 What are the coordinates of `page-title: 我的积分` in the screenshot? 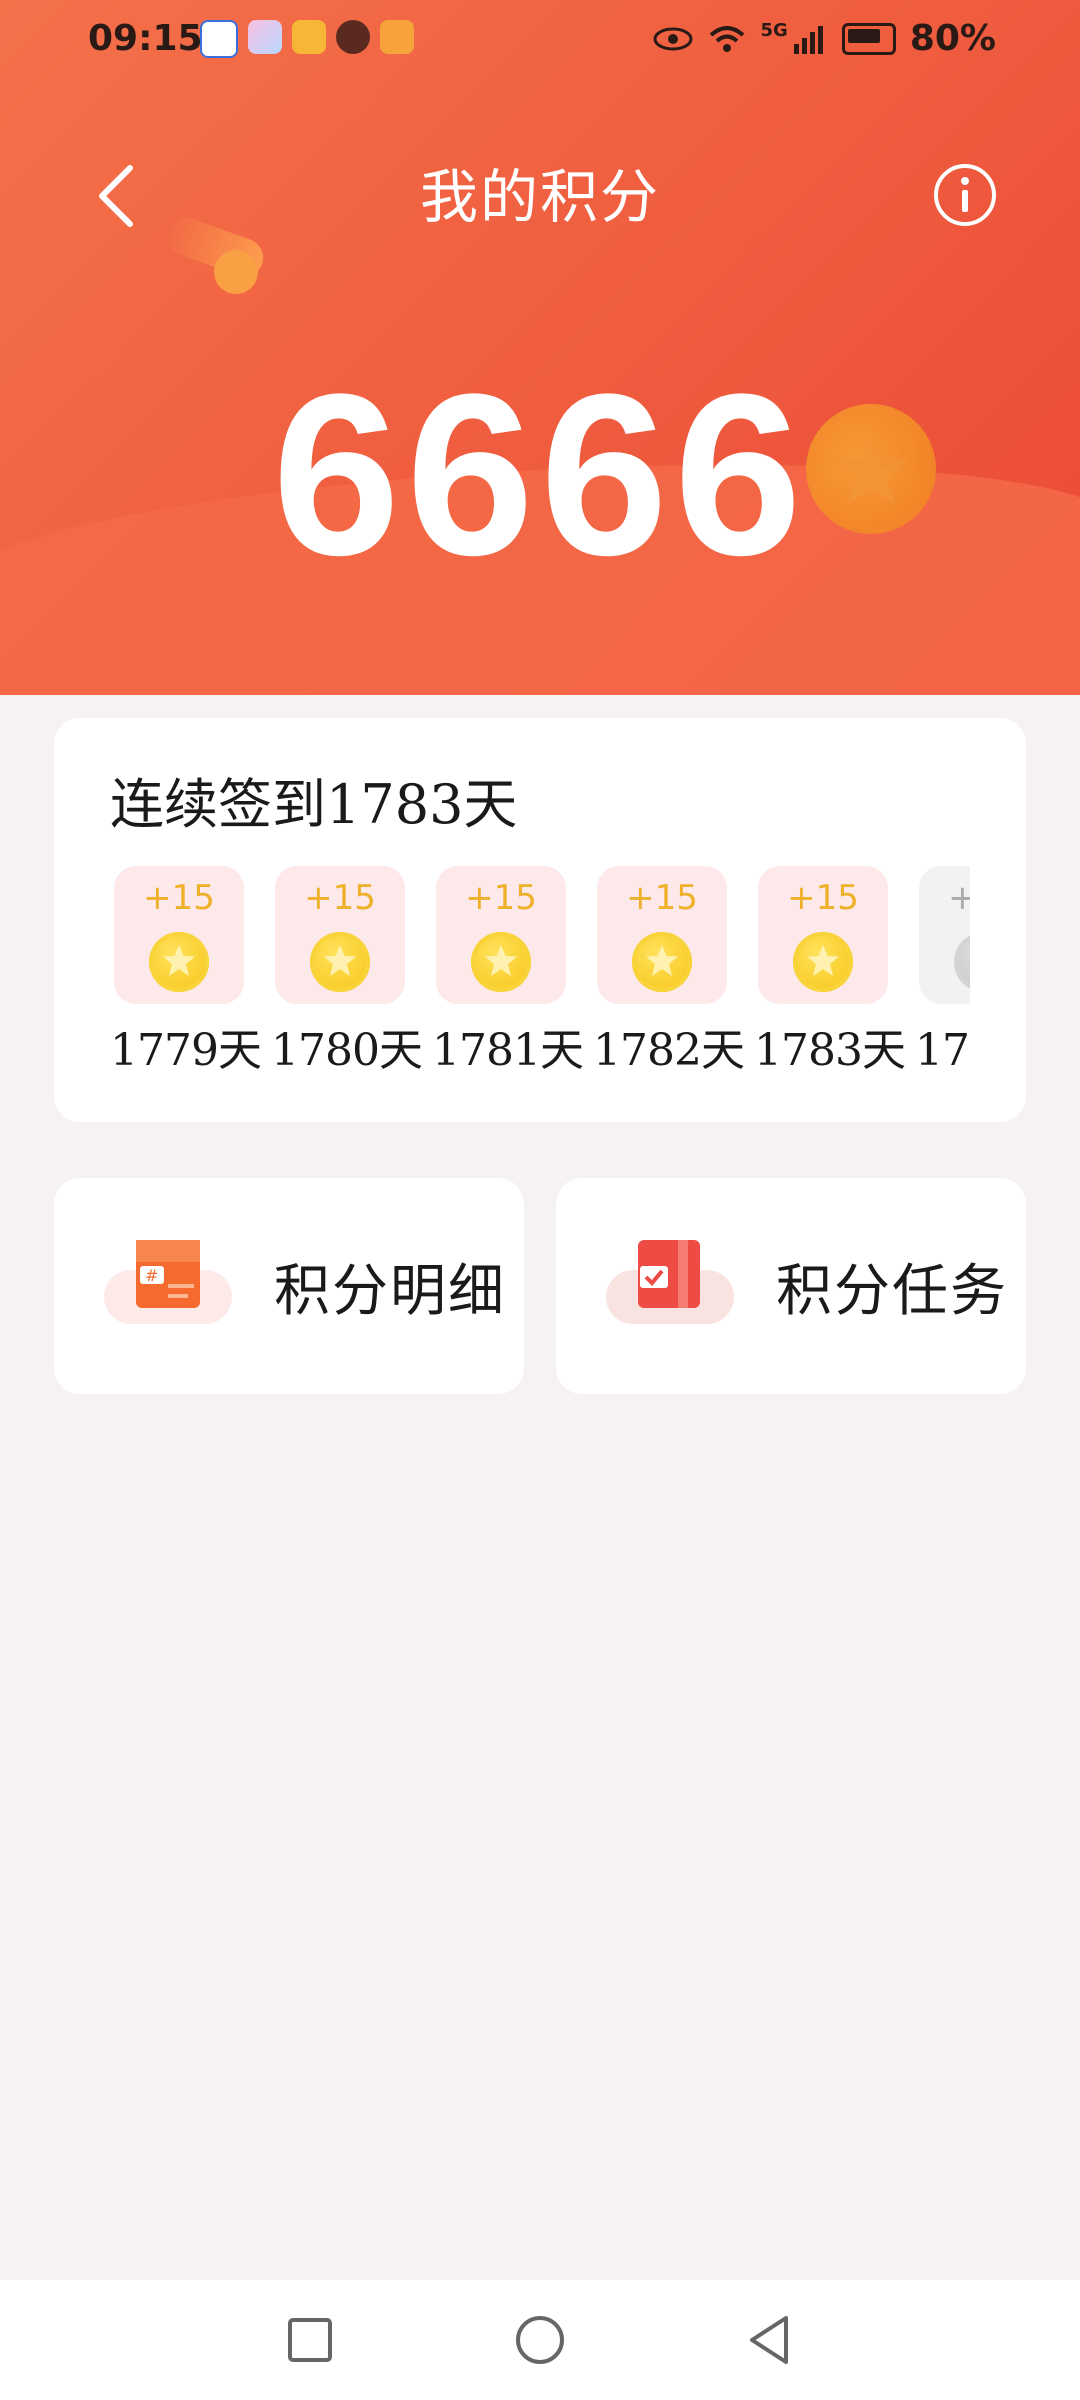 It's located at (539, 197).